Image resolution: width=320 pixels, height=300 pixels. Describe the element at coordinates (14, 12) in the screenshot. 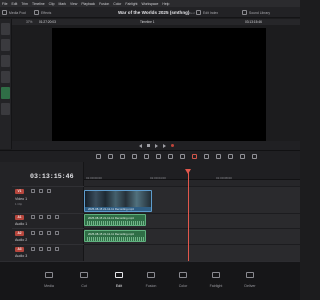

I see `media-pool-button: Media Pool` at that location.